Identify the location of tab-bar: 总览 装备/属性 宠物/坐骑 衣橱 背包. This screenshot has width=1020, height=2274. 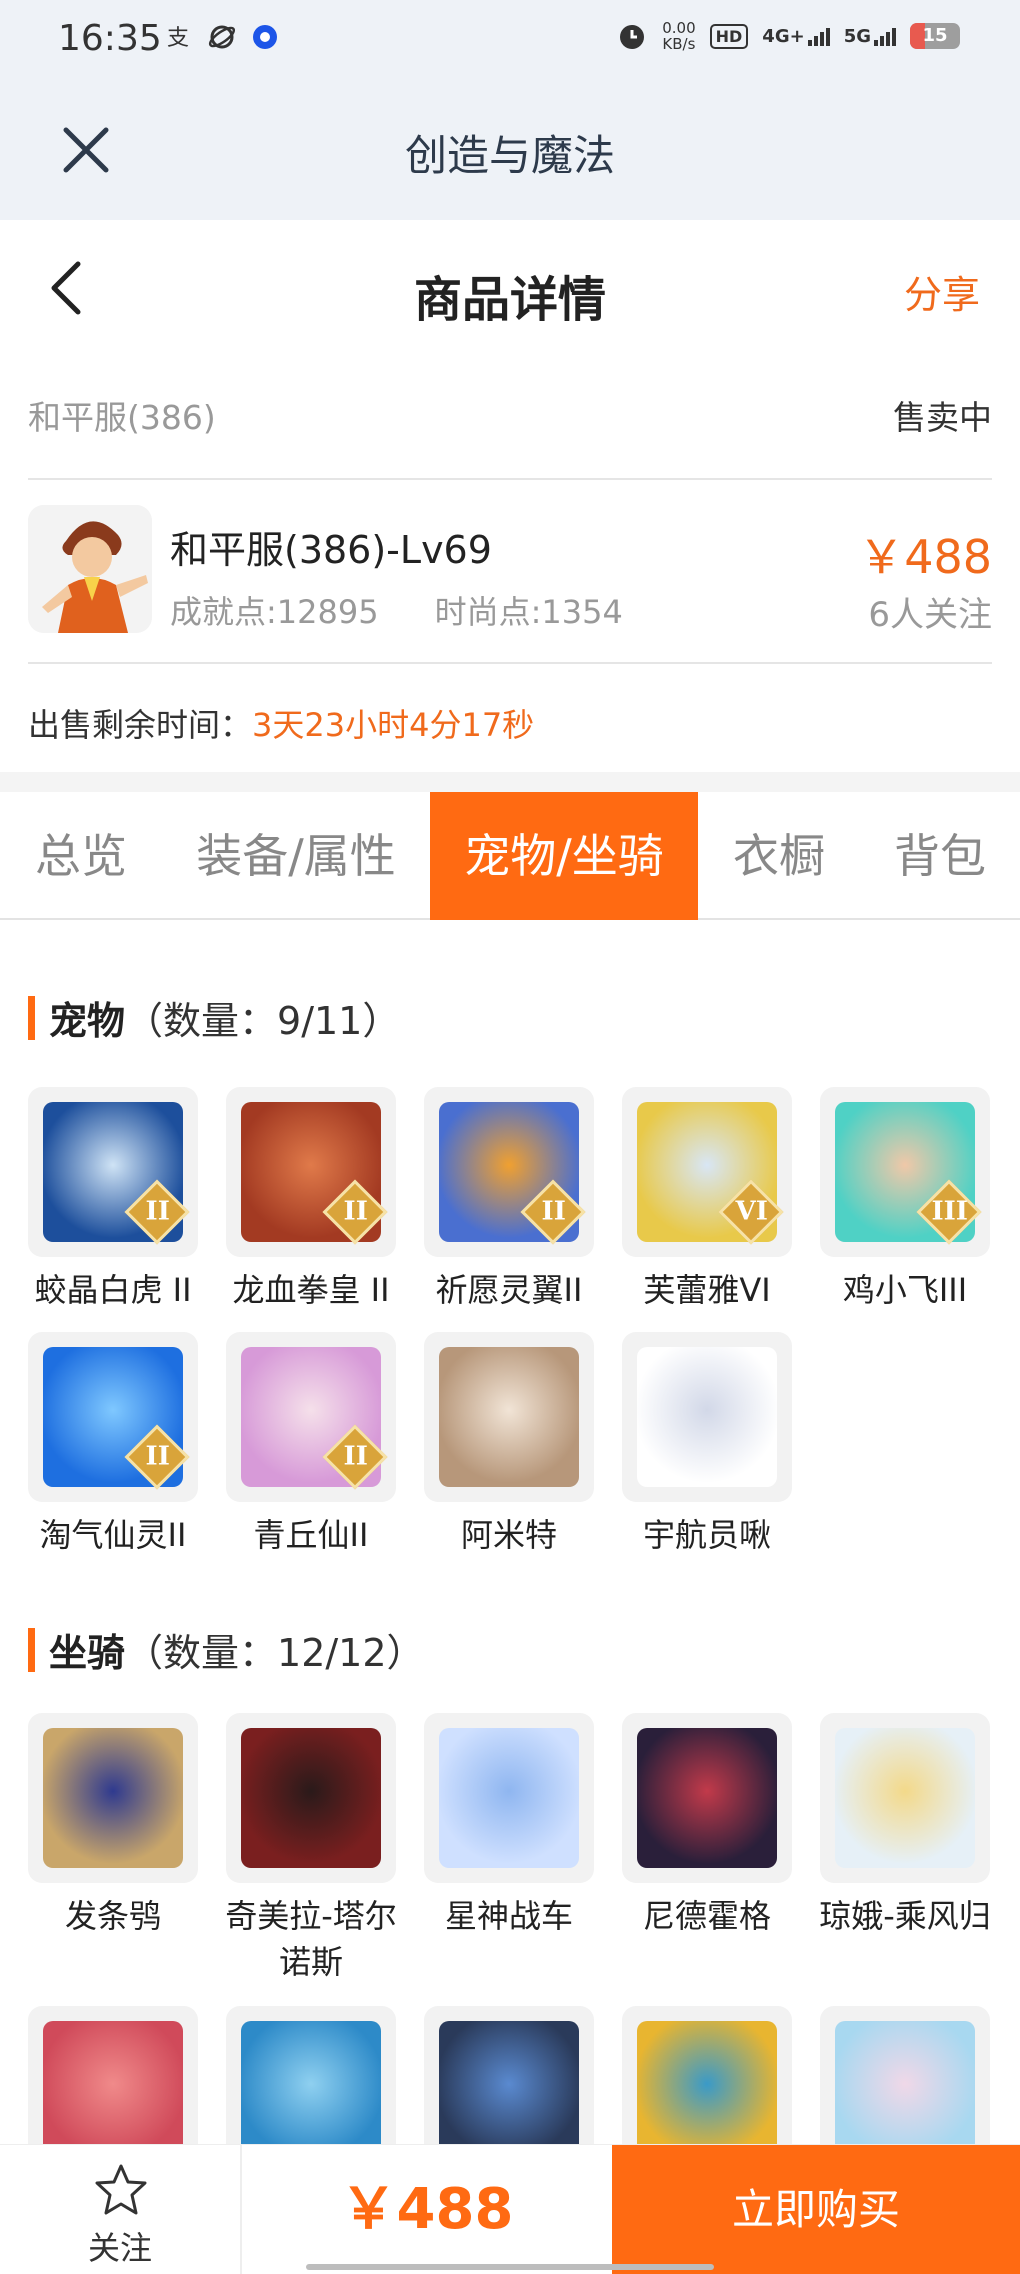
(510, 856).